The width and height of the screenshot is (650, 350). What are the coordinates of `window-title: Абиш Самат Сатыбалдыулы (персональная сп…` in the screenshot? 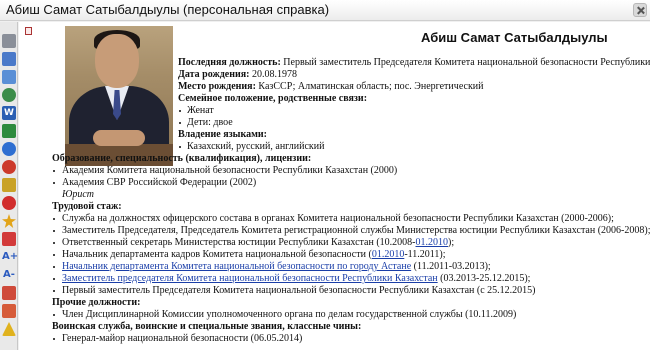 It's located at (168, 9).